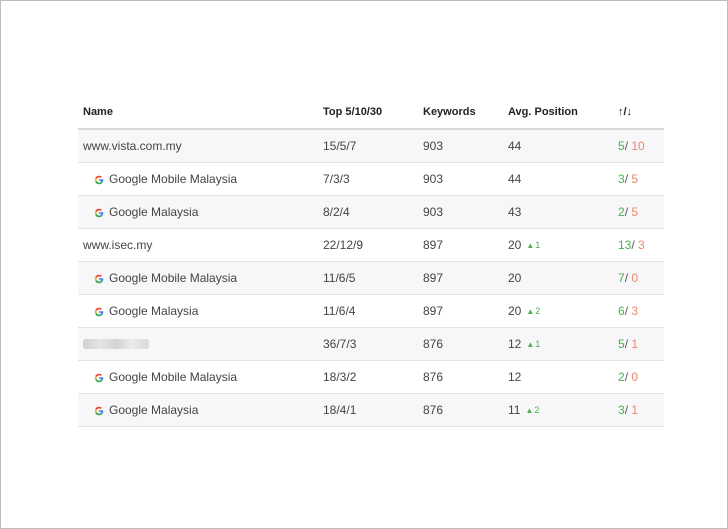 This screenshot has width=728, height=529. What do you see at coordinates (621, 278) in the screenshot?
I see `up-count: 7` at bounding box center [621, 278].